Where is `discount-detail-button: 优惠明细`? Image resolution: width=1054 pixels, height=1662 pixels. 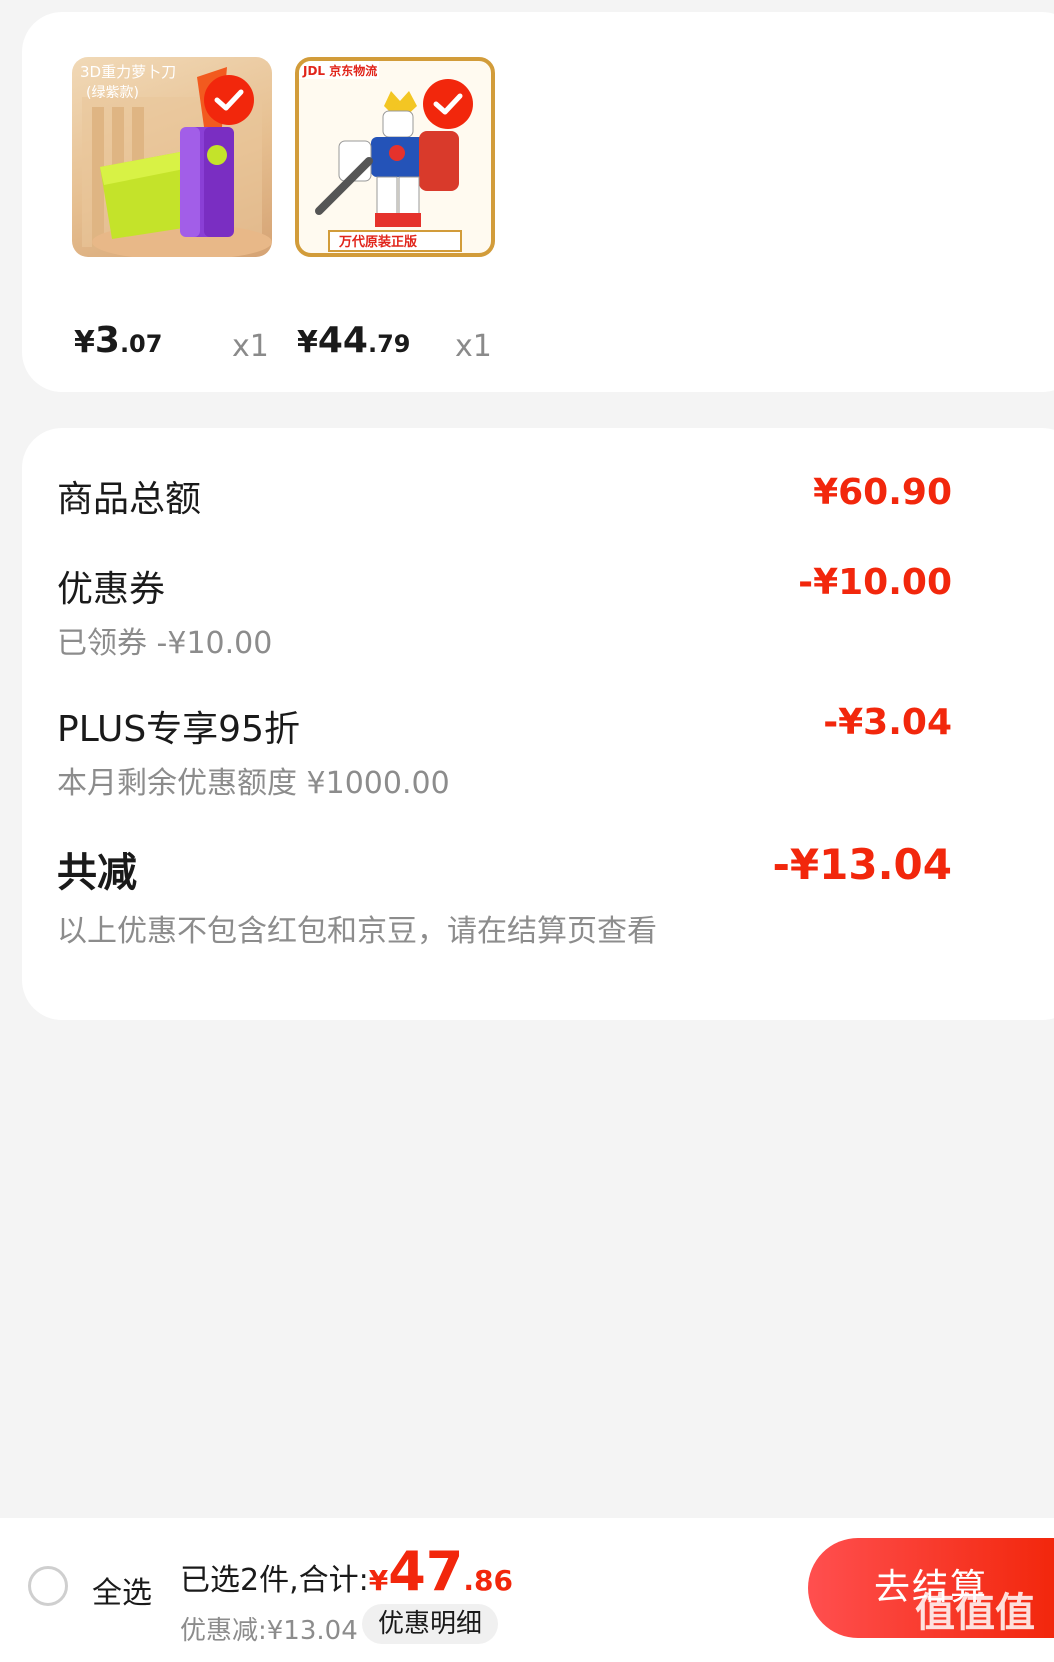 discount-detail-button: 优惠明细 is located at coordinates (430, 1624).